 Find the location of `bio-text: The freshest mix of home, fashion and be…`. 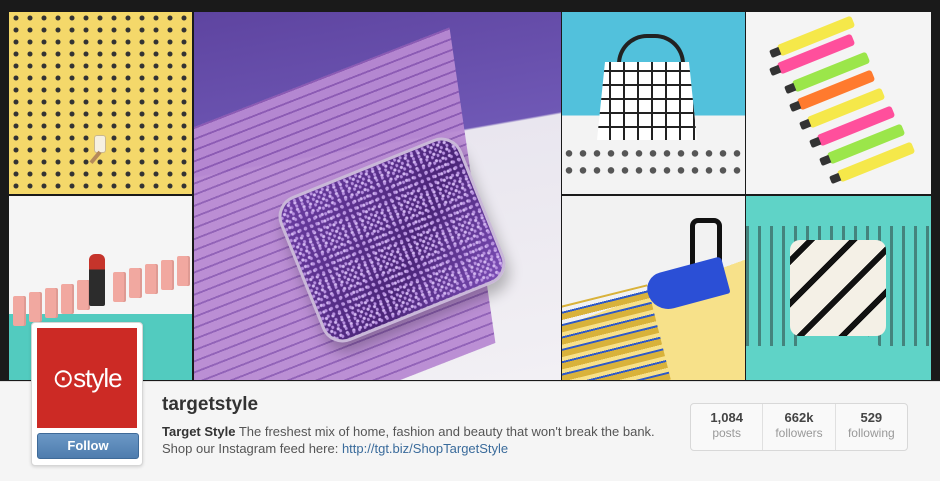

bio-text: The freshest mix of home, fashion and be… is located at coordinates (445, 431).